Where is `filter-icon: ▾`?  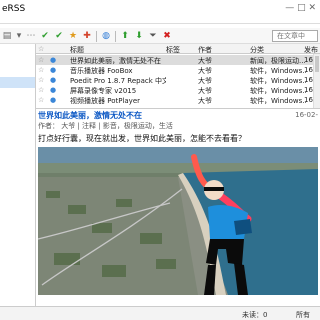 filter-icon: ▾ is located at coordinates (19, 36).